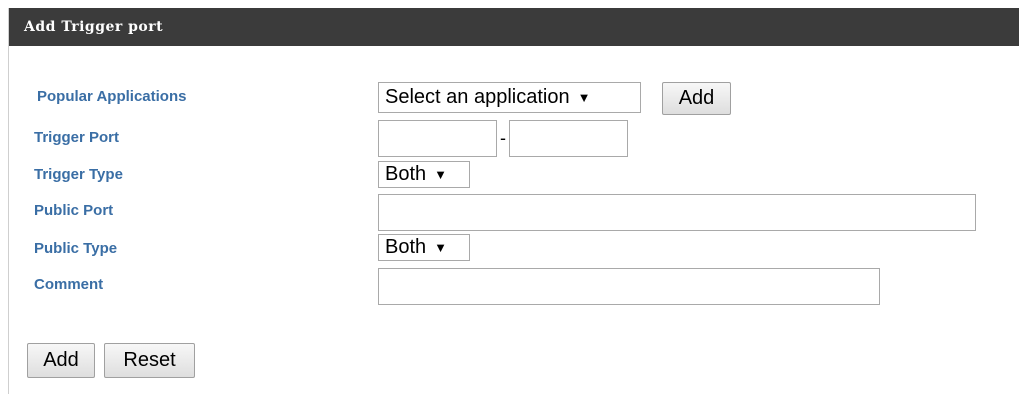  Describe the element at coordinates (437, 138) in the screenshot. I see `trigger-port-start-input` at that location.